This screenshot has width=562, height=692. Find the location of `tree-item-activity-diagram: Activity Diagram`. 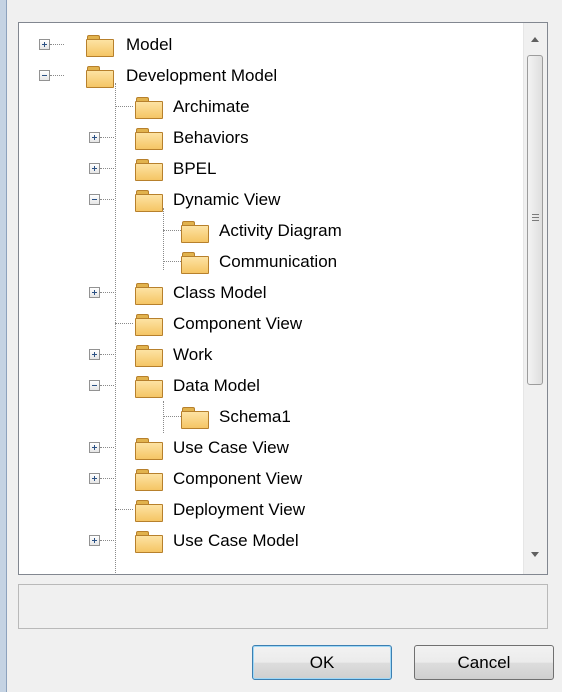

tree-item-activity-diagram: Activity Diagram is located at coordinates (271, 231).